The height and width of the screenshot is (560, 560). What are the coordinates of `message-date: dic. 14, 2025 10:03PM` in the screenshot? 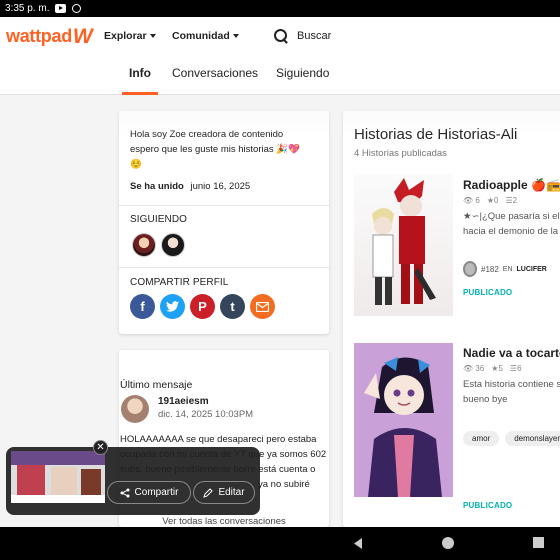 It's located at (206, 414).